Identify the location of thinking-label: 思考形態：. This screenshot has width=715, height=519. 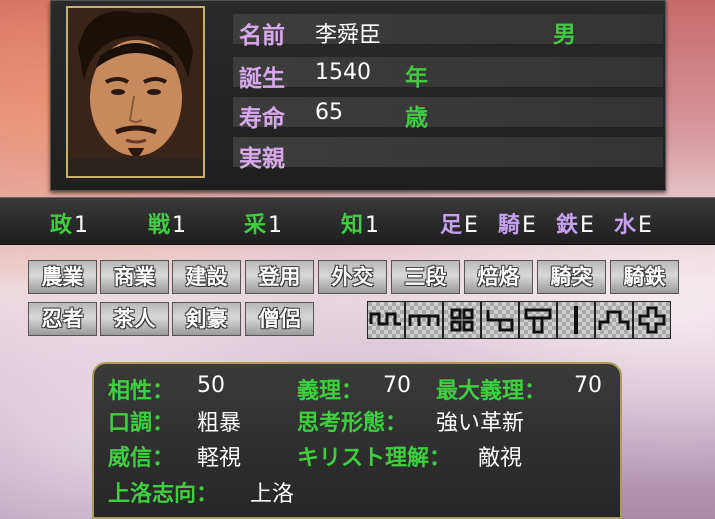
(352, 423).